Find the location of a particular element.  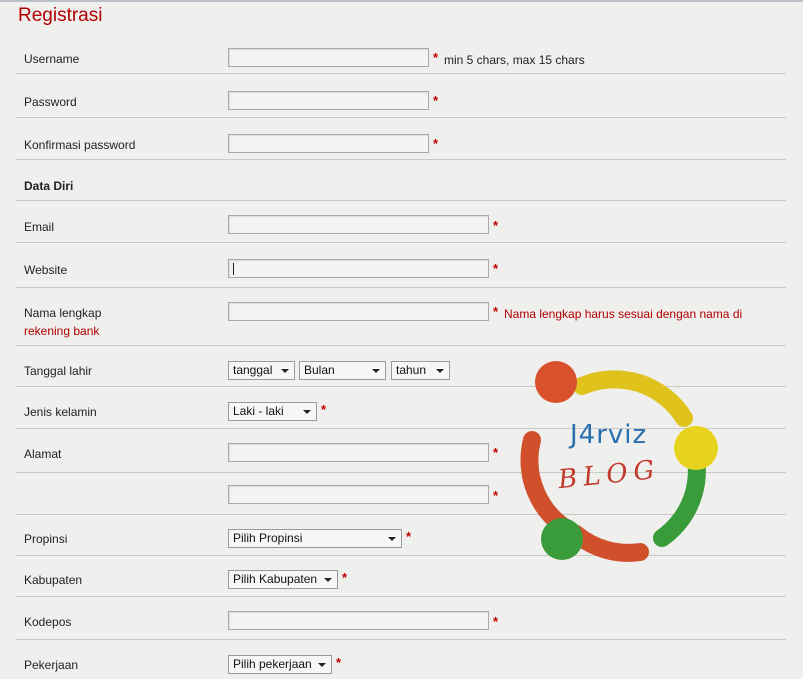

username-hint: min 5 chars, max 15 chars is located at coordinates (514, 60).